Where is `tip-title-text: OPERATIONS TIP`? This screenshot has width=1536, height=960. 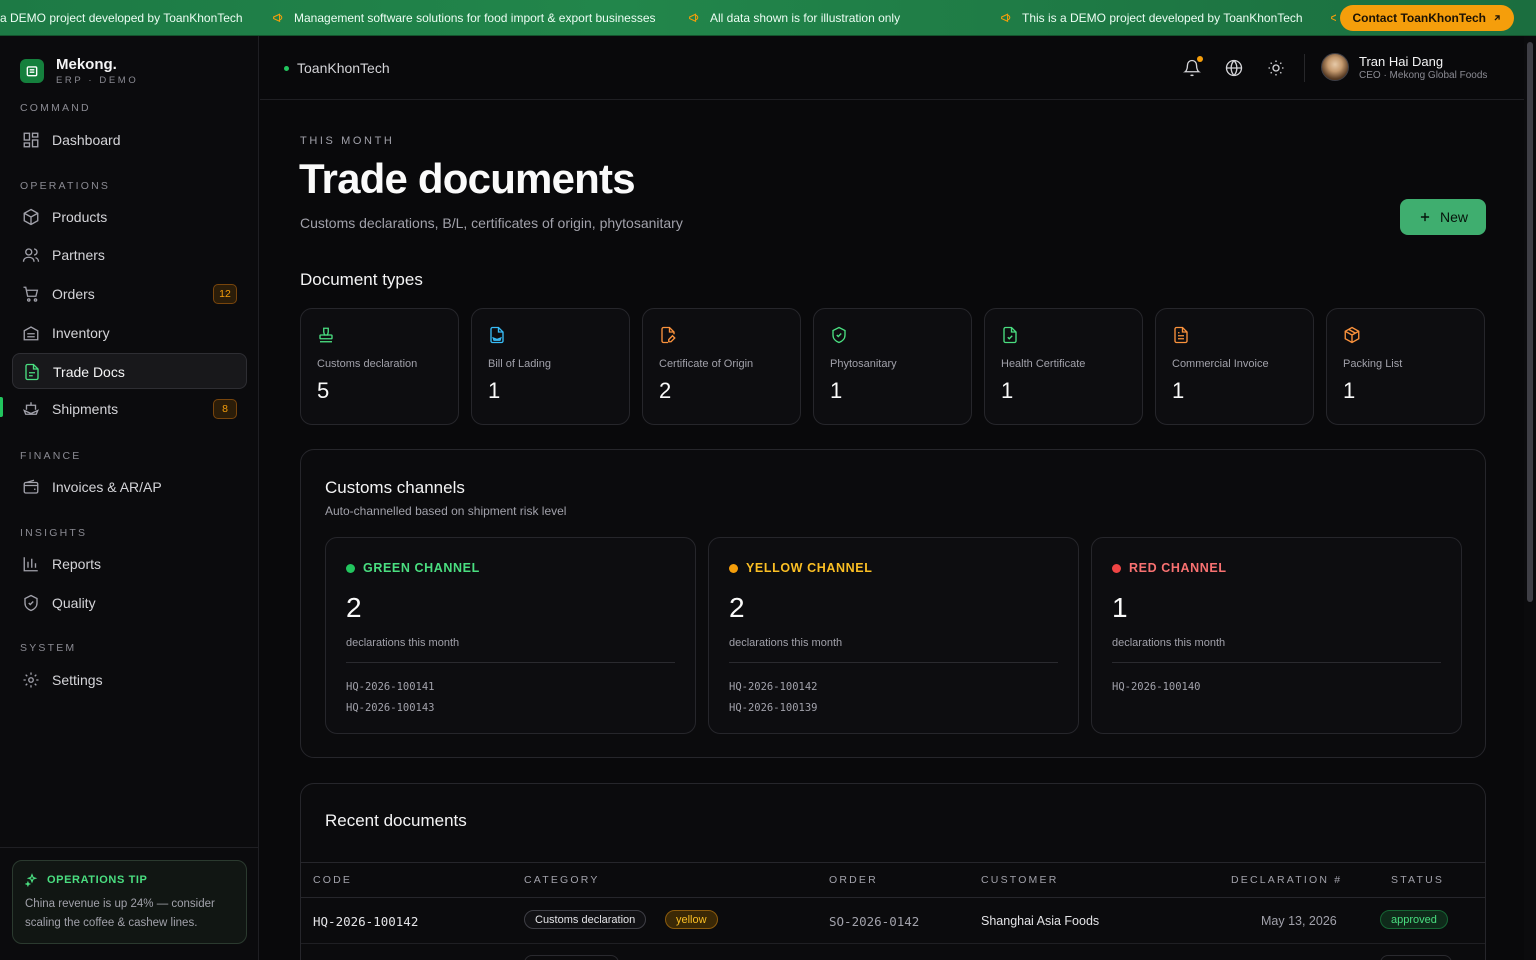
tip-title-text: OPERATIONS TIP is located at coordinates (97, 880).